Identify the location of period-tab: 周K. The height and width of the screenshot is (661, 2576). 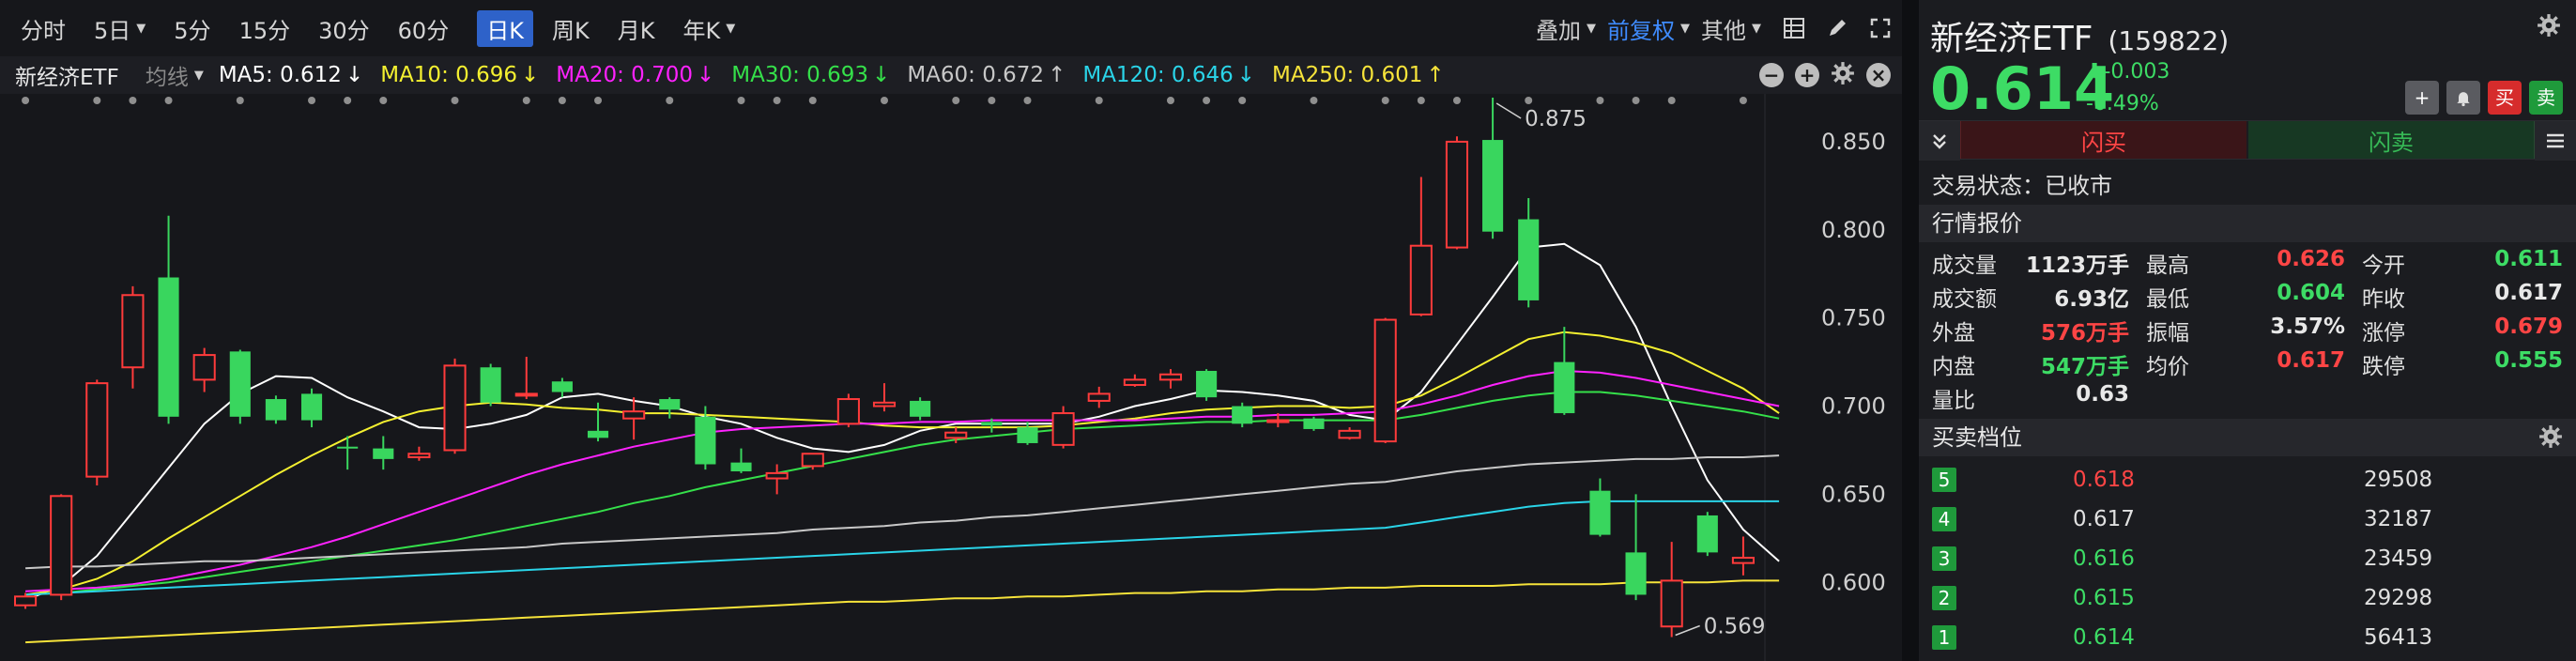
(571, 28).